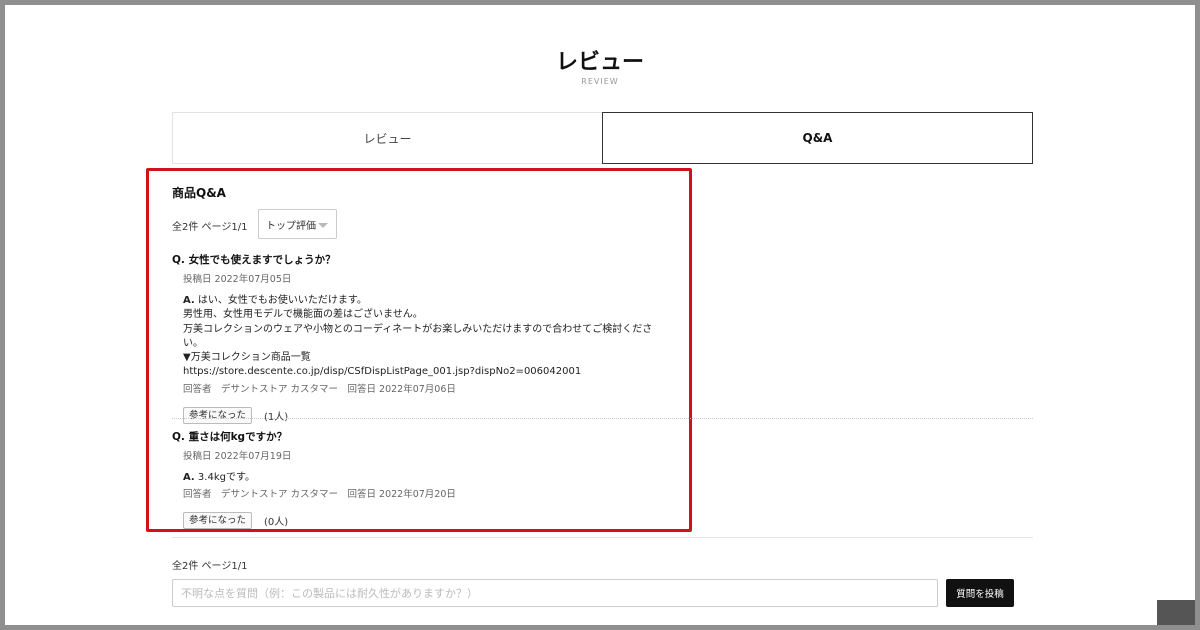 The width and height of the screenshot is (1200, 630). What do you see at coordinates (303, 315) in the screenshot?
I see `answer-line: 男性用、女性用モデルで機能面の差はございません。` at bounding box center [303, 315].